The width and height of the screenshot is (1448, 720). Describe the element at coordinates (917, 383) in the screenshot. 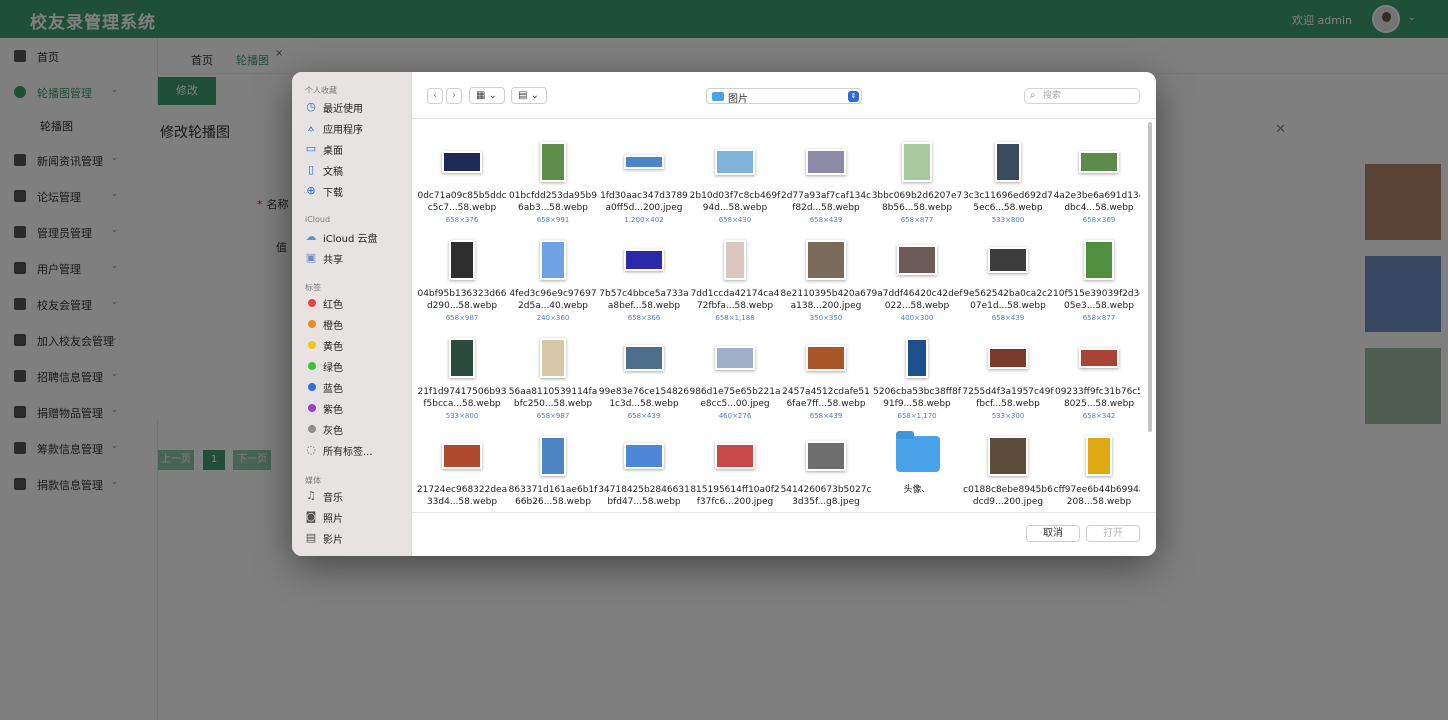

I see `file-item: 5206cba53bc38ff8f91f9...58.webp 658×1,170` at that location.